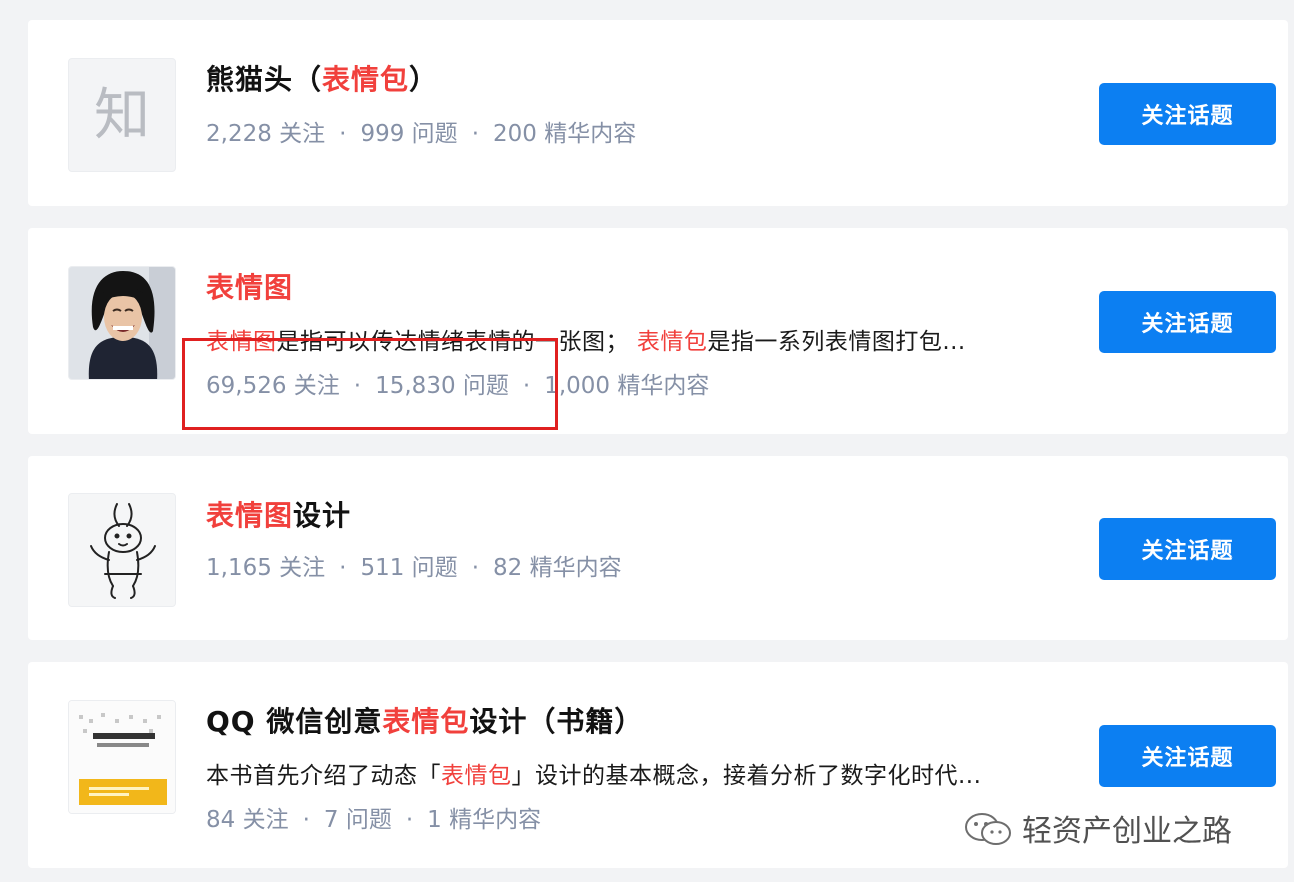 The image size is (1294, 882). I want to click on topic-title: 表情图, so click(249, 286).